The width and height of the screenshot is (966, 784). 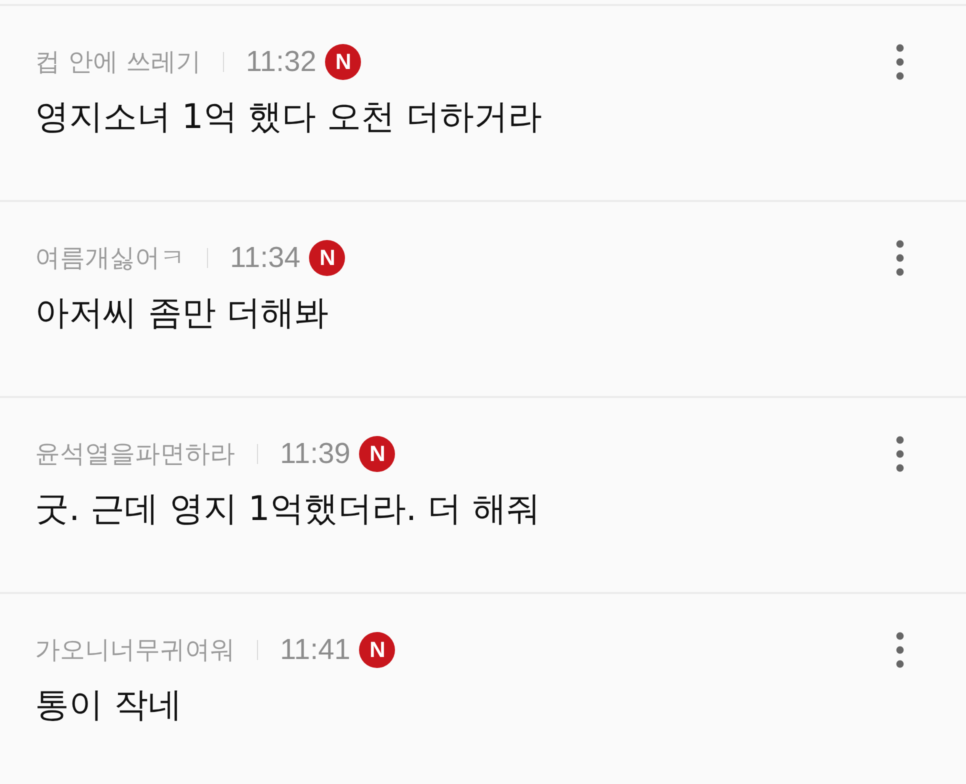 What do you see at coordinates (281, 62) in the screenshot?
I see `comment-time: 11:32` at bounding box center [281, 62].